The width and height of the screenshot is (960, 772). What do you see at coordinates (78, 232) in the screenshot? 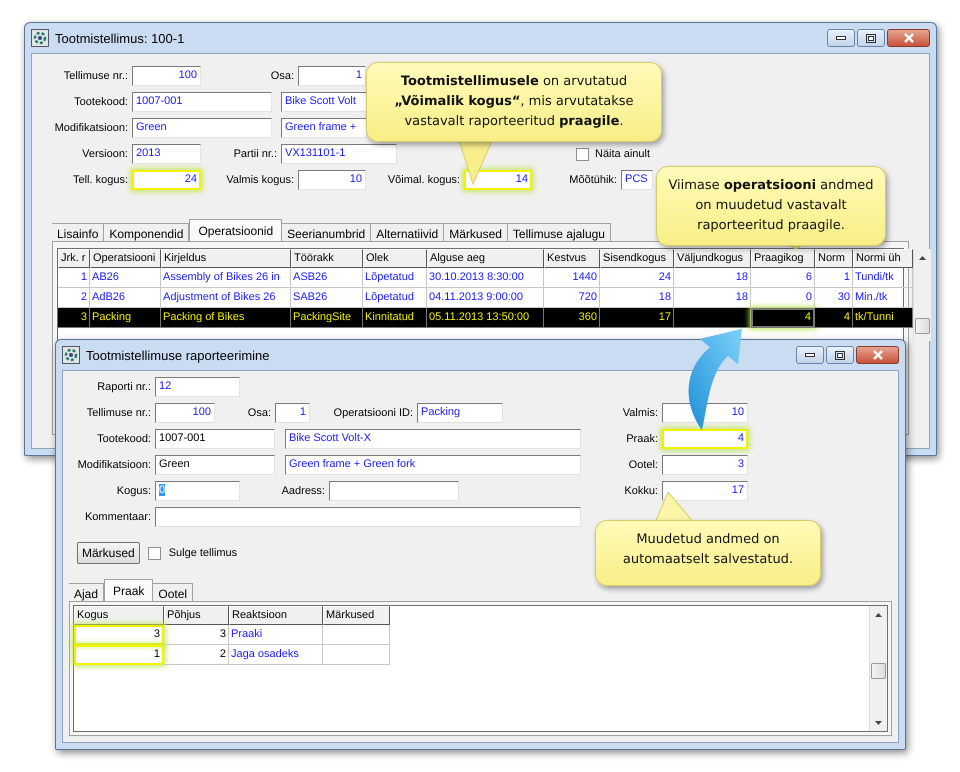
I see `tab: Lisainfo` at bounding box center [78, 232].